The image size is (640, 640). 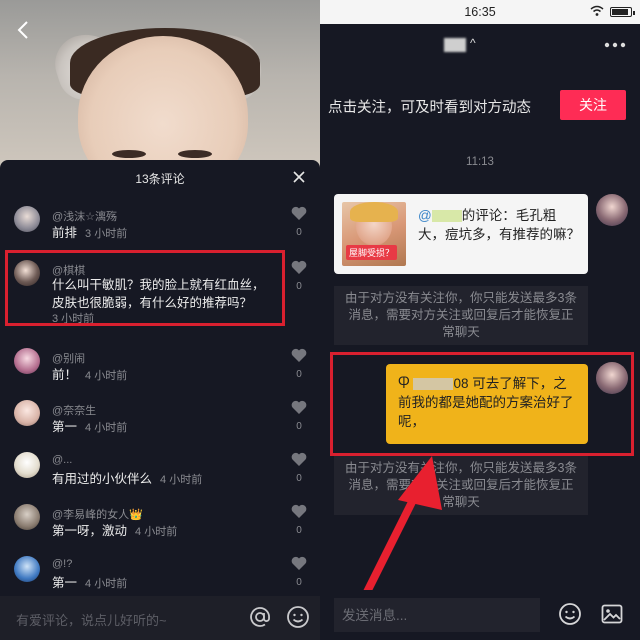 I want to click on message-timestamp: 11:13, so click(x=480, y=162).